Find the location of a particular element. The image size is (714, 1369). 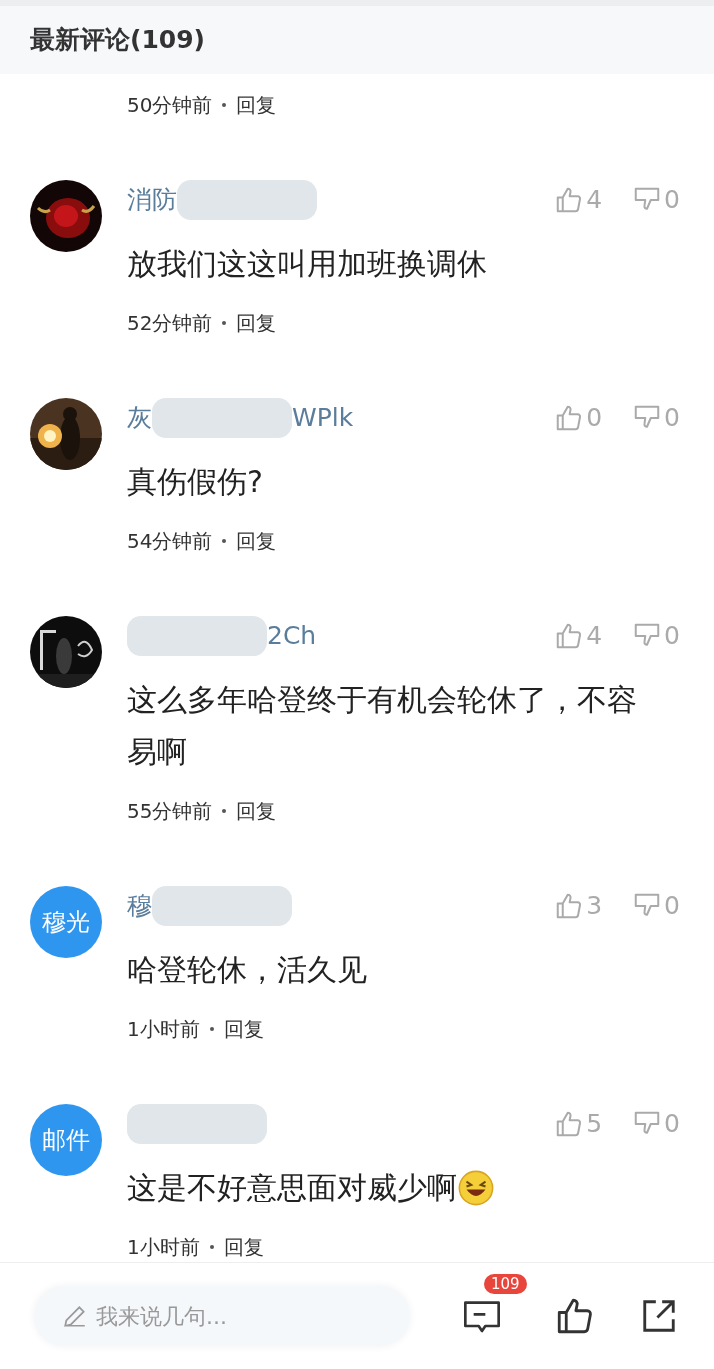

comment-time: 52分钟前 is located at coordinates (170, 323).